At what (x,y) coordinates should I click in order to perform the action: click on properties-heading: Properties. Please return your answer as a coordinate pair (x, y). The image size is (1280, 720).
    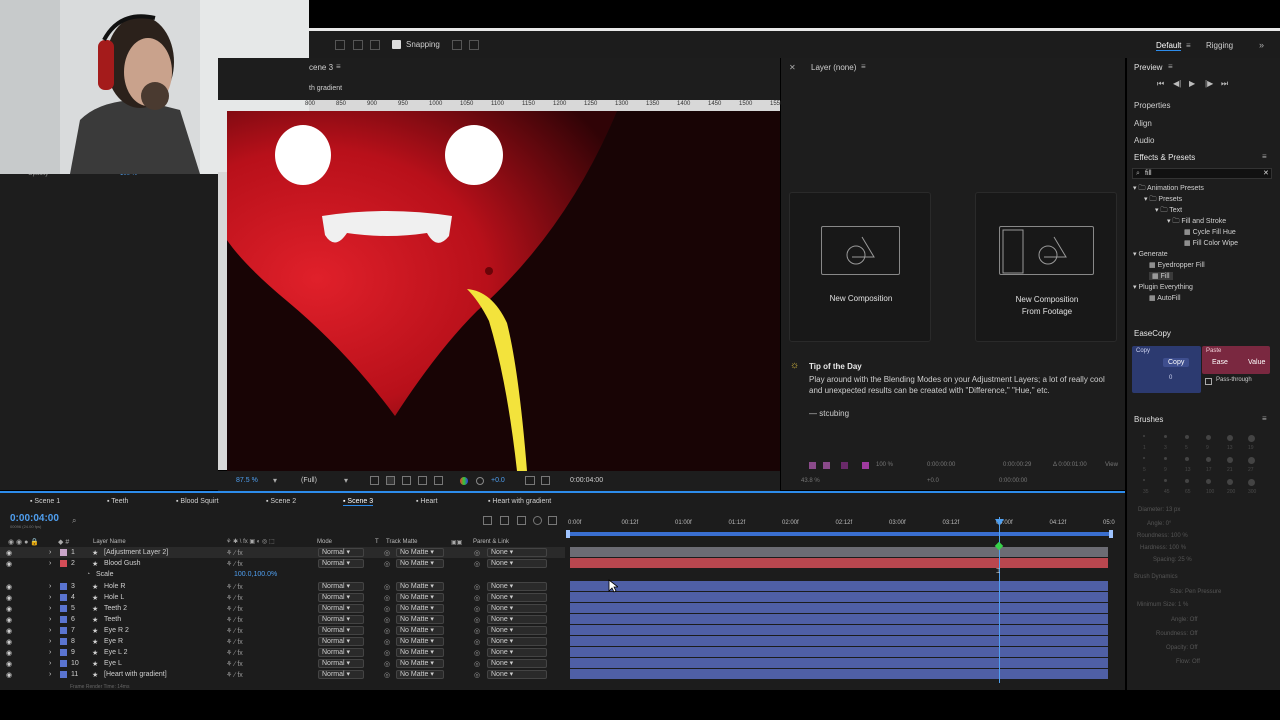
    Looking at the image, I should click on (1152, 105).